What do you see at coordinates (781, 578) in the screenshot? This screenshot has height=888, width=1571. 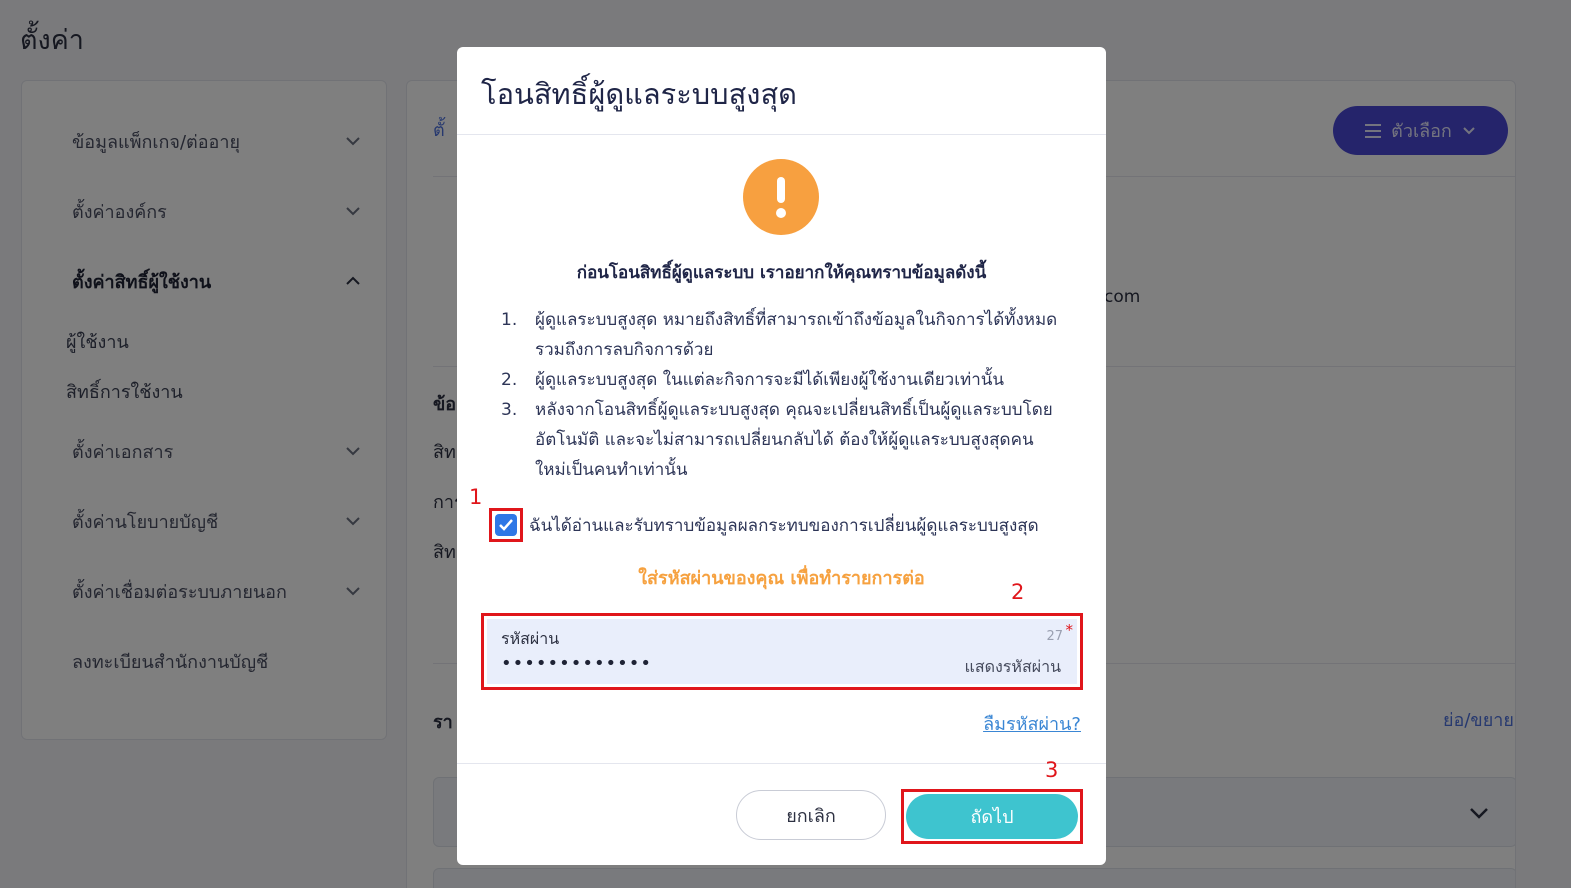 I see `password-hint: ใส่รหัสผ่านของคุณ เพื่อทำรายการต่อ` at bounding box center [781, 578].